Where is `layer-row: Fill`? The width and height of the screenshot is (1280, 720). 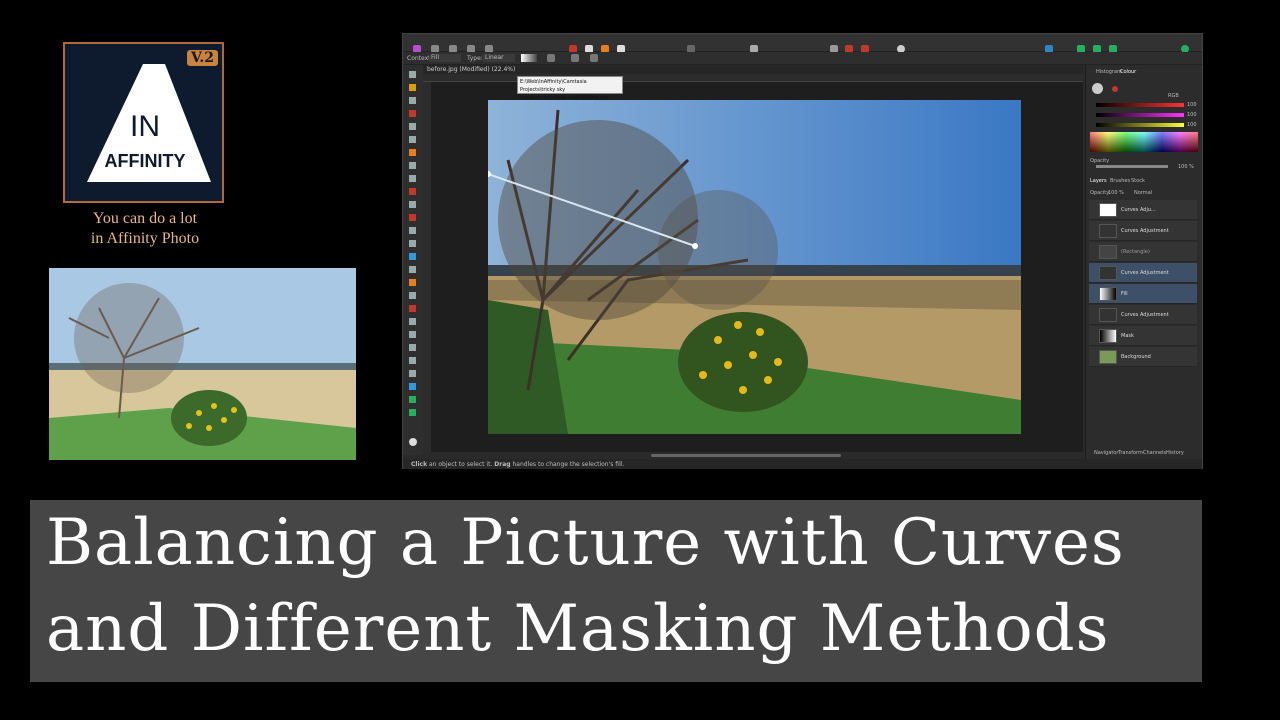 layer-row: Fill is located at coordinates (1143, 294).